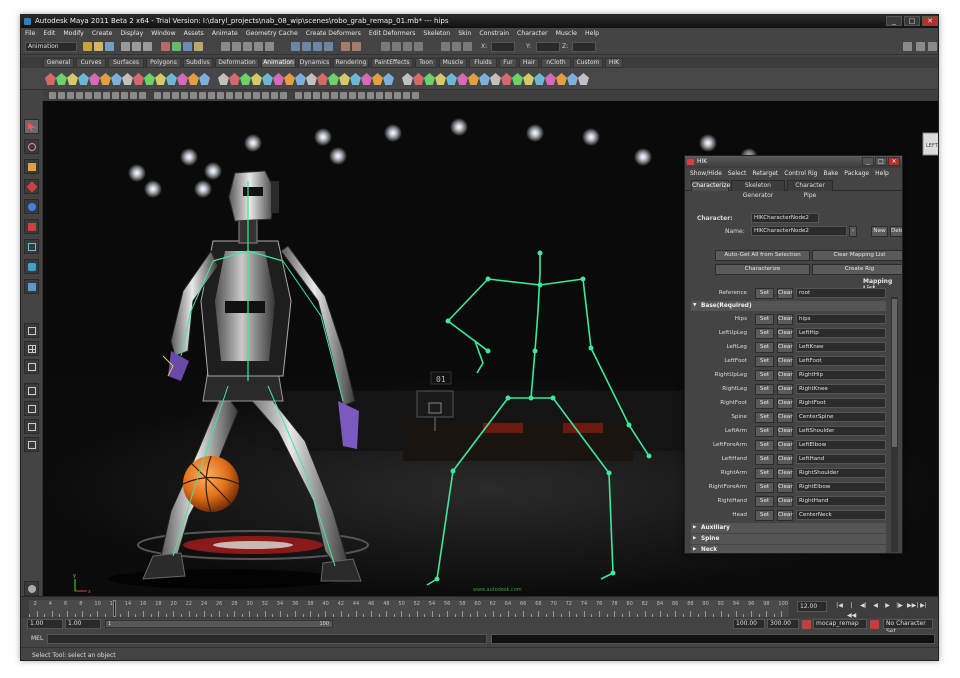 The height and width of the screenshot is (678, 960). Describe the element at coordinates (799, 231) in the screenshot. I see `name-field: HIKCharacterNode2` at that location.